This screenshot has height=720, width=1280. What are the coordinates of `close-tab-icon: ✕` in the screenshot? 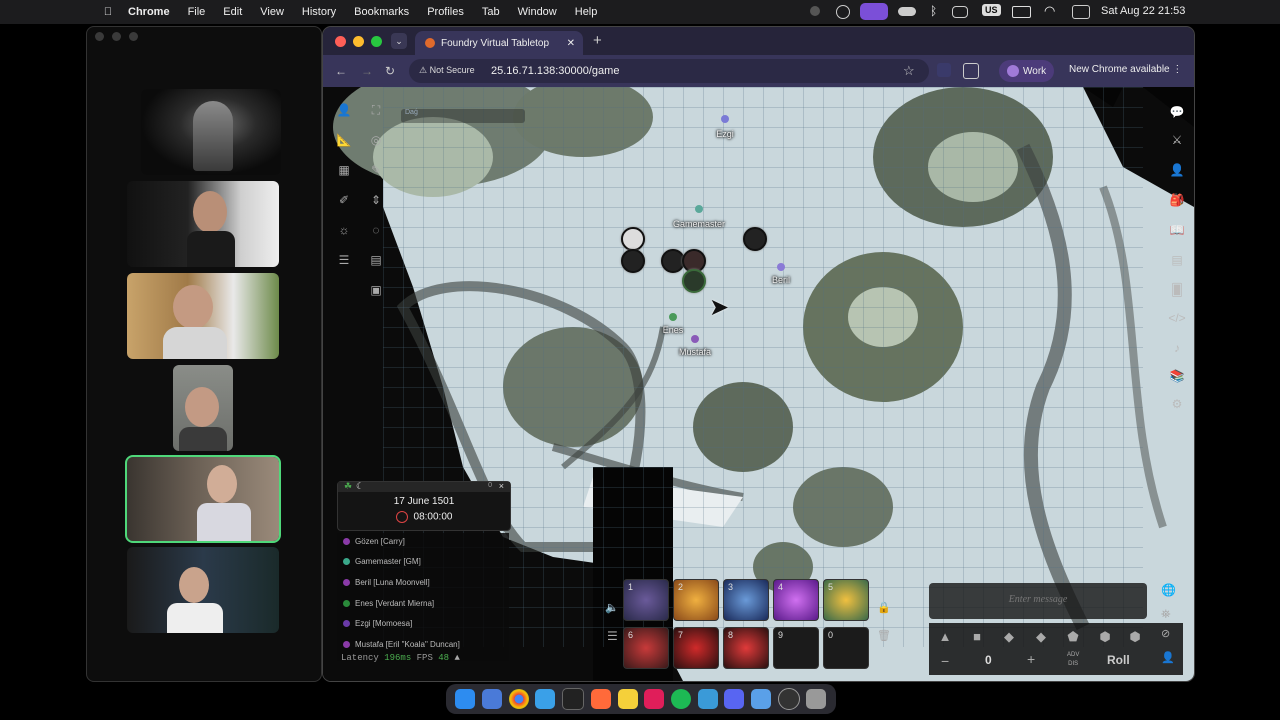 It's located at (571, 43).